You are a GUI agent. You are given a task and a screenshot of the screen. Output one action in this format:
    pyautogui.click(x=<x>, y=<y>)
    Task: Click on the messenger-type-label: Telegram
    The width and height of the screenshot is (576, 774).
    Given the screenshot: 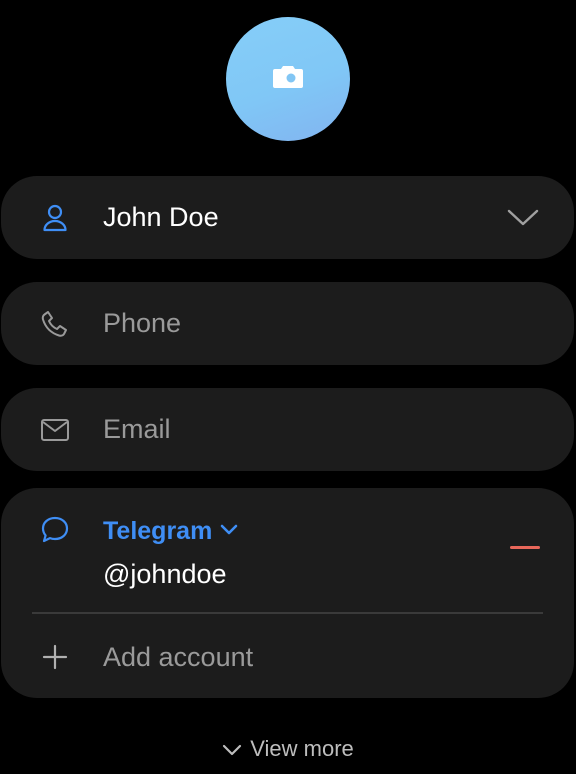 What is the action you would take?
    pyautogui.click(x=158, y=531)
    